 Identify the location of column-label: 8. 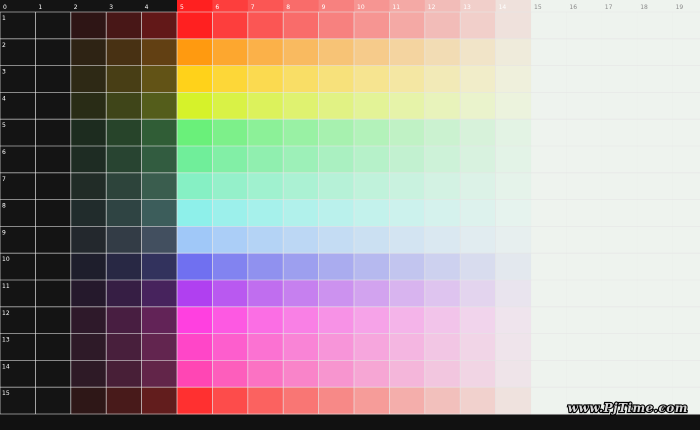
(288, 7).